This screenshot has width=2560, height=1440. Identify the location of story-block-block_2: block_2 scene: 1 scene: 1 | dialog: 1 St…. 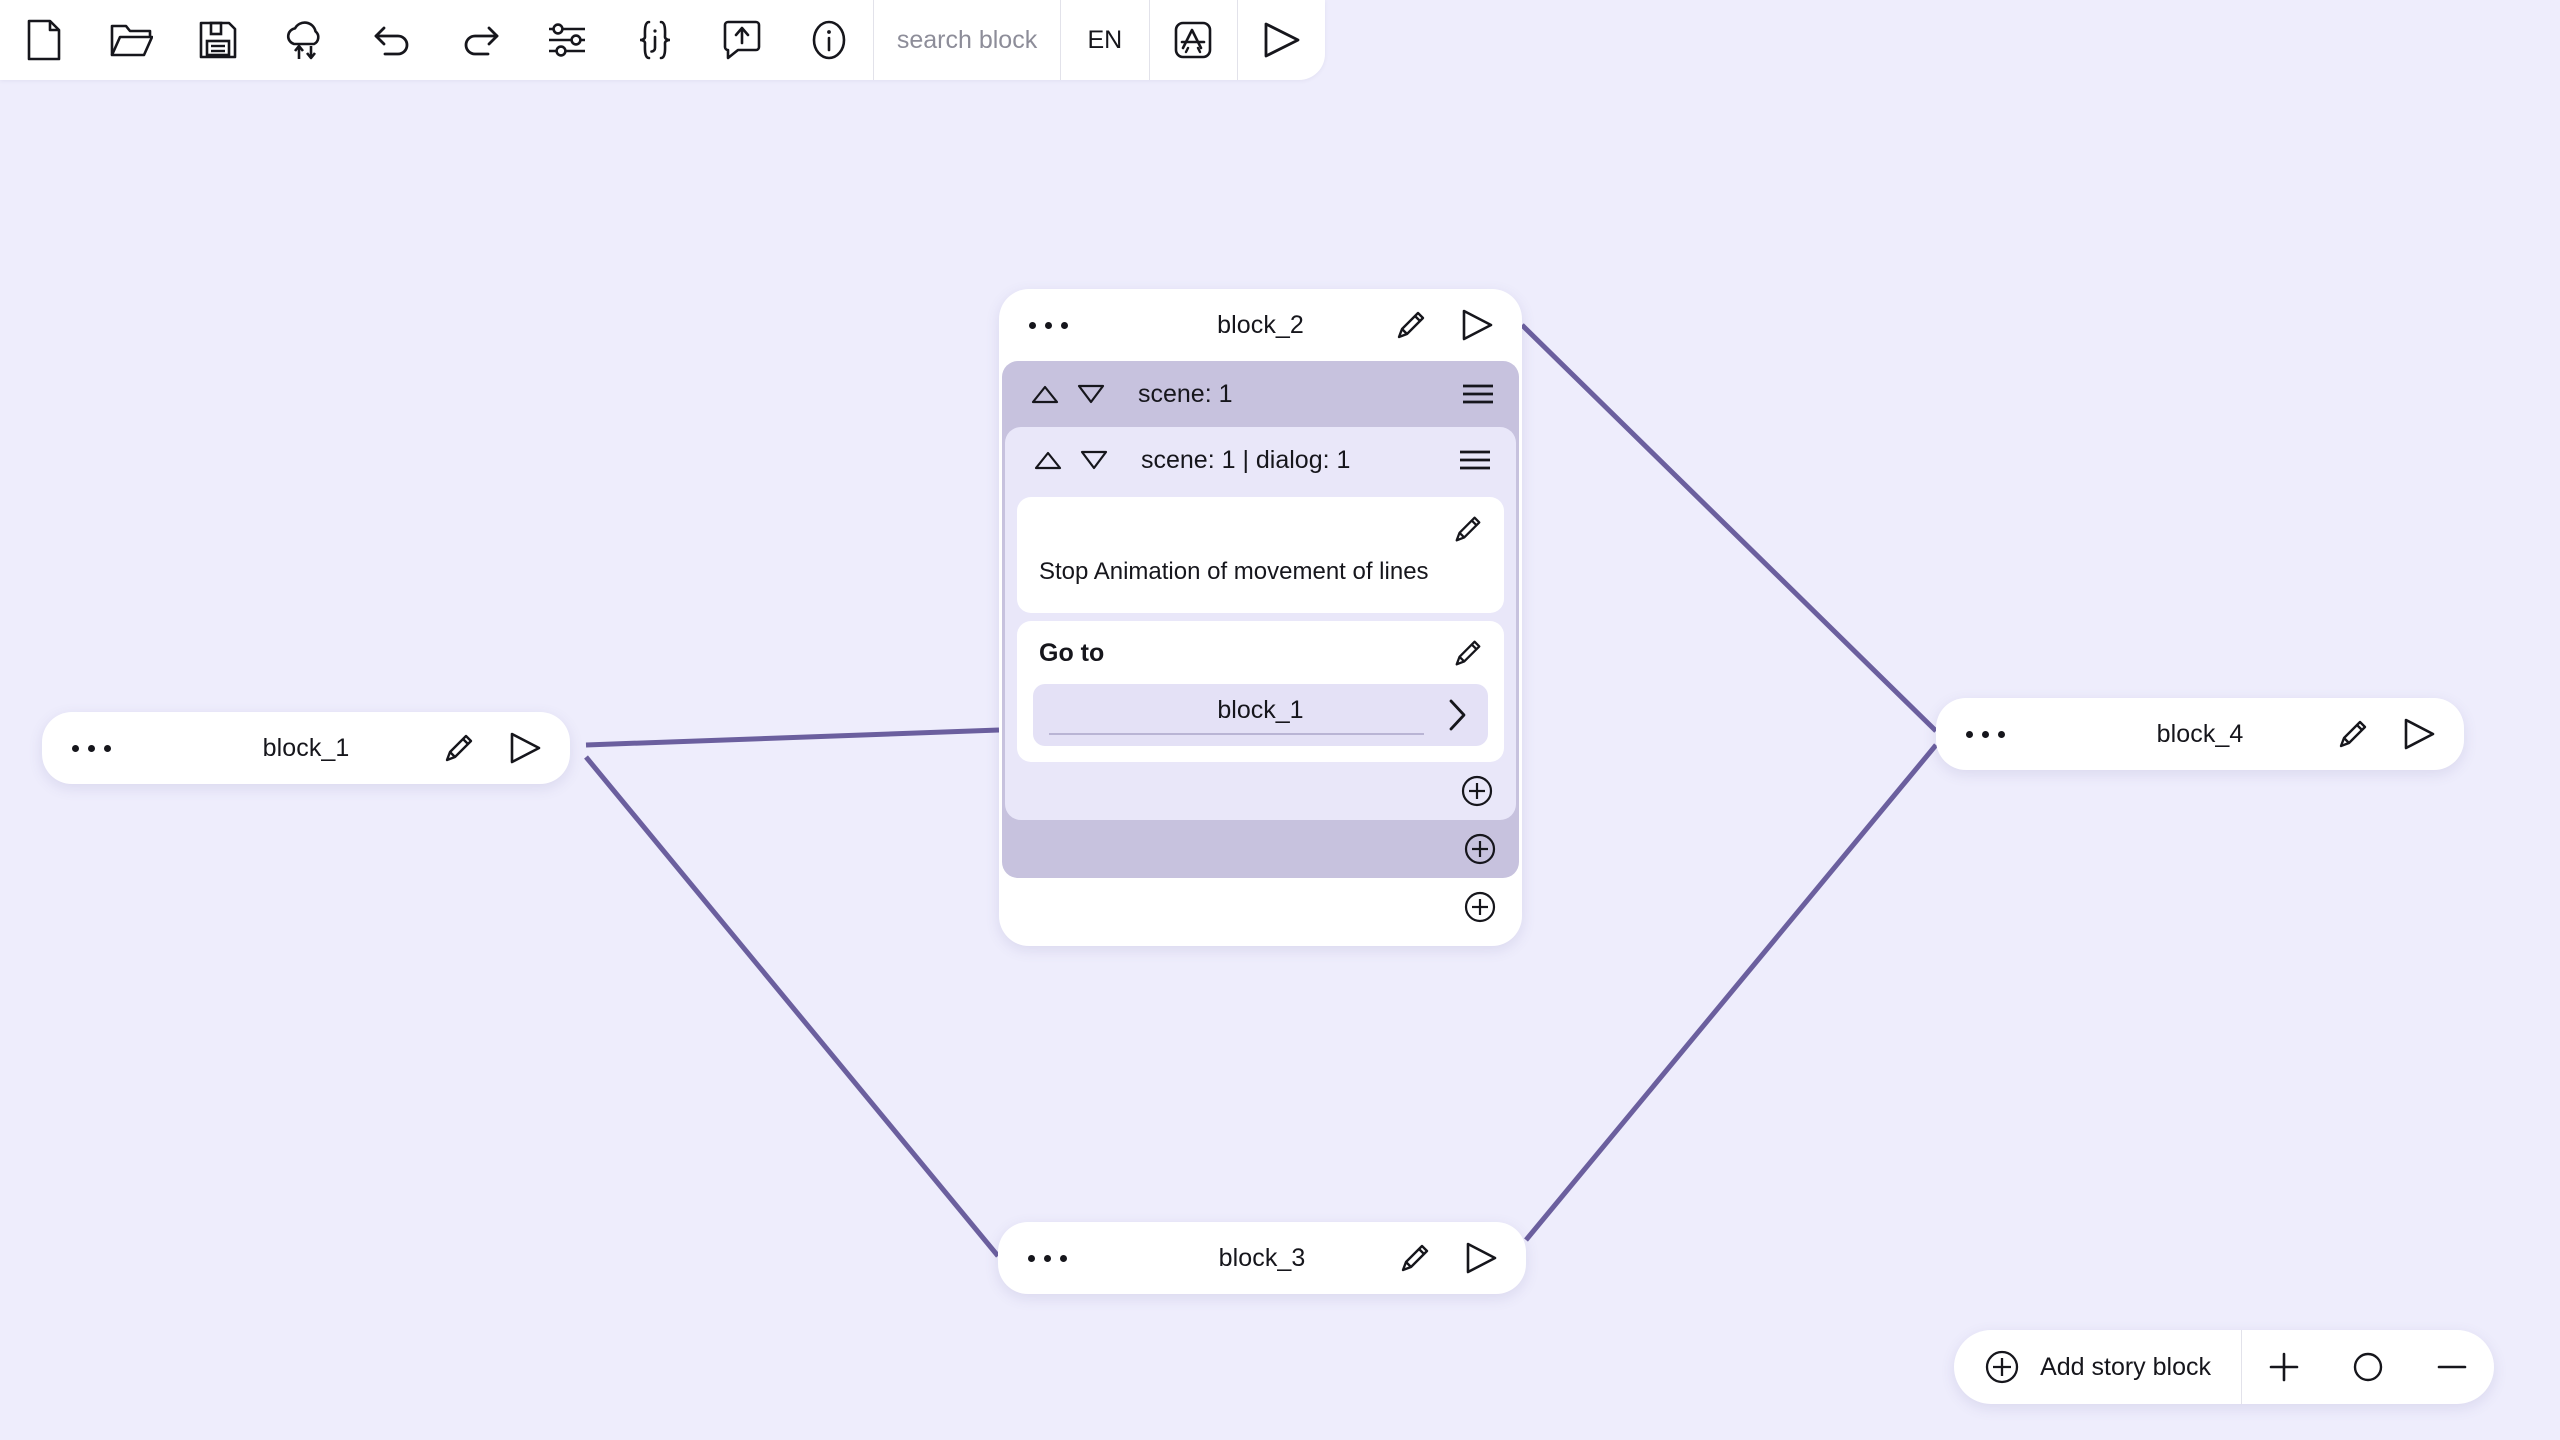
(1260, 617).